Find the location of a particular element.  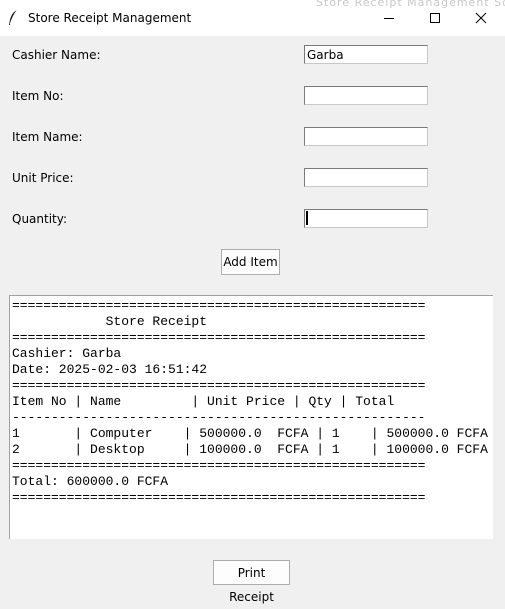

print-receipt-button: Print Receipt is located at coordinates (251, 582).